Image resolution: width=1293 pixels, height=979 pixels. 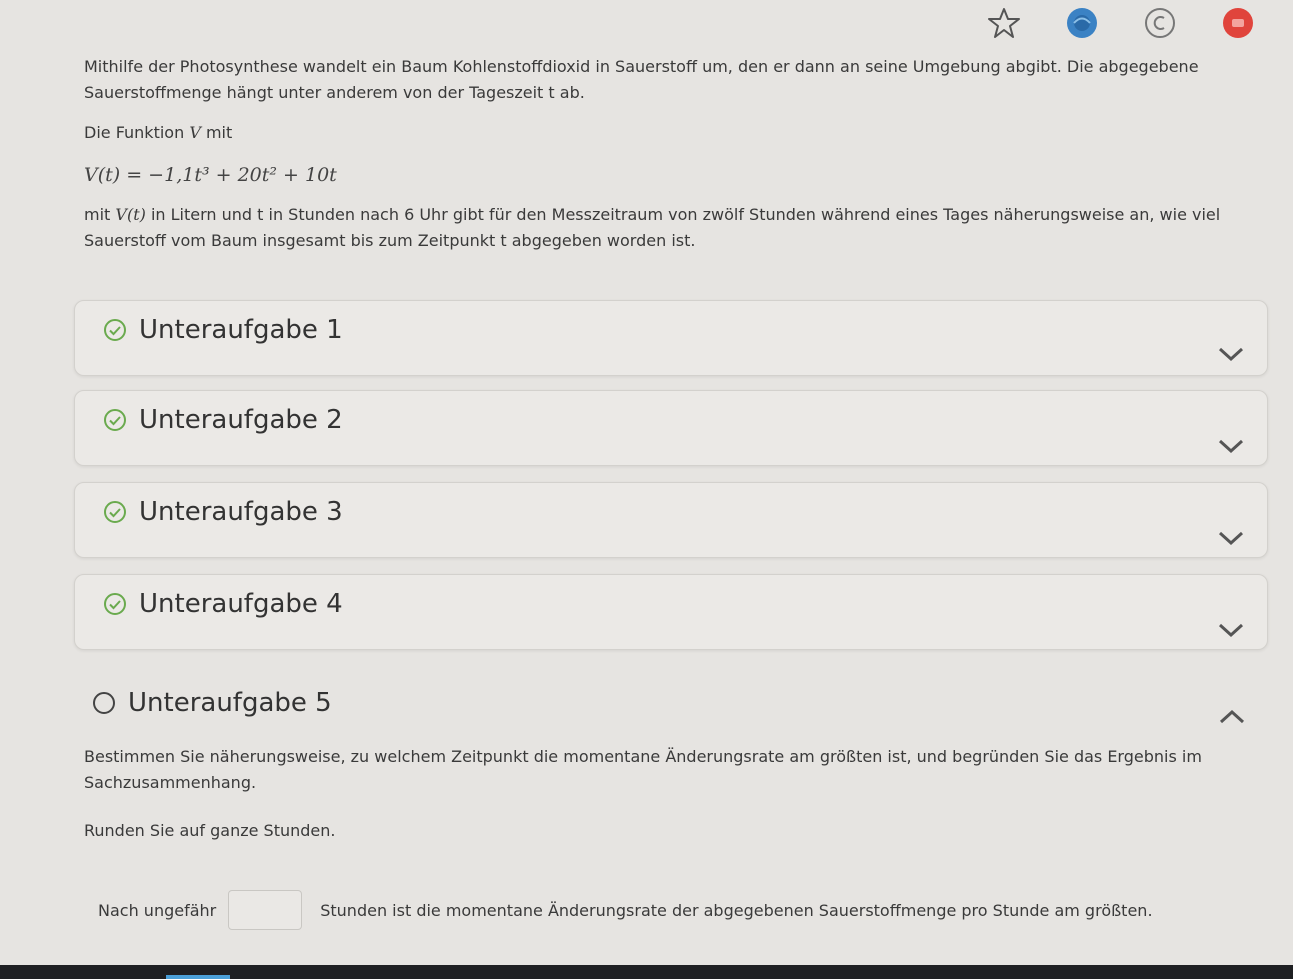 I want to click on function-intro-prefix: Die Funktion, so click(x=137, y=132).